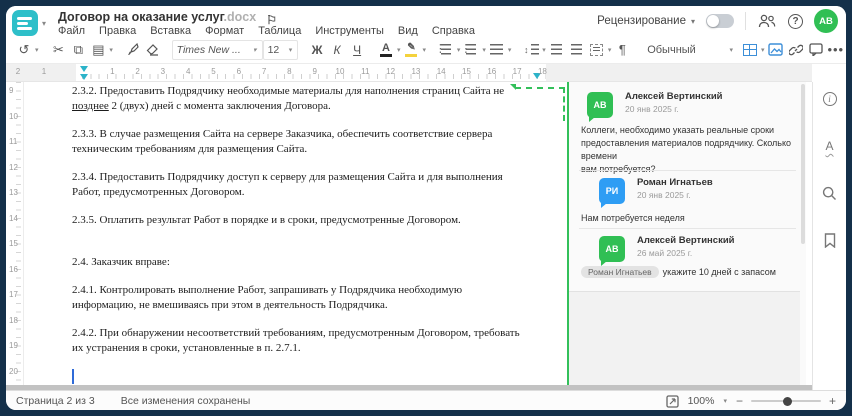  I want to click on comment-author-avatar: АВ, so click(600, 107).